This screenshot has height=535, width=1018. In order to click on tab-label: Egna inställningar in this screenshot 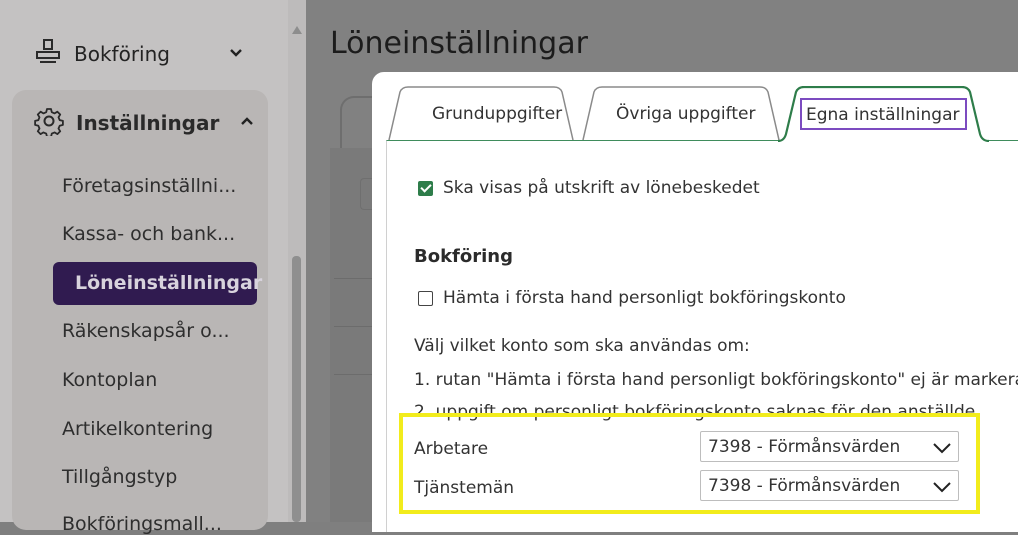, I will do `click(884, 114)`.